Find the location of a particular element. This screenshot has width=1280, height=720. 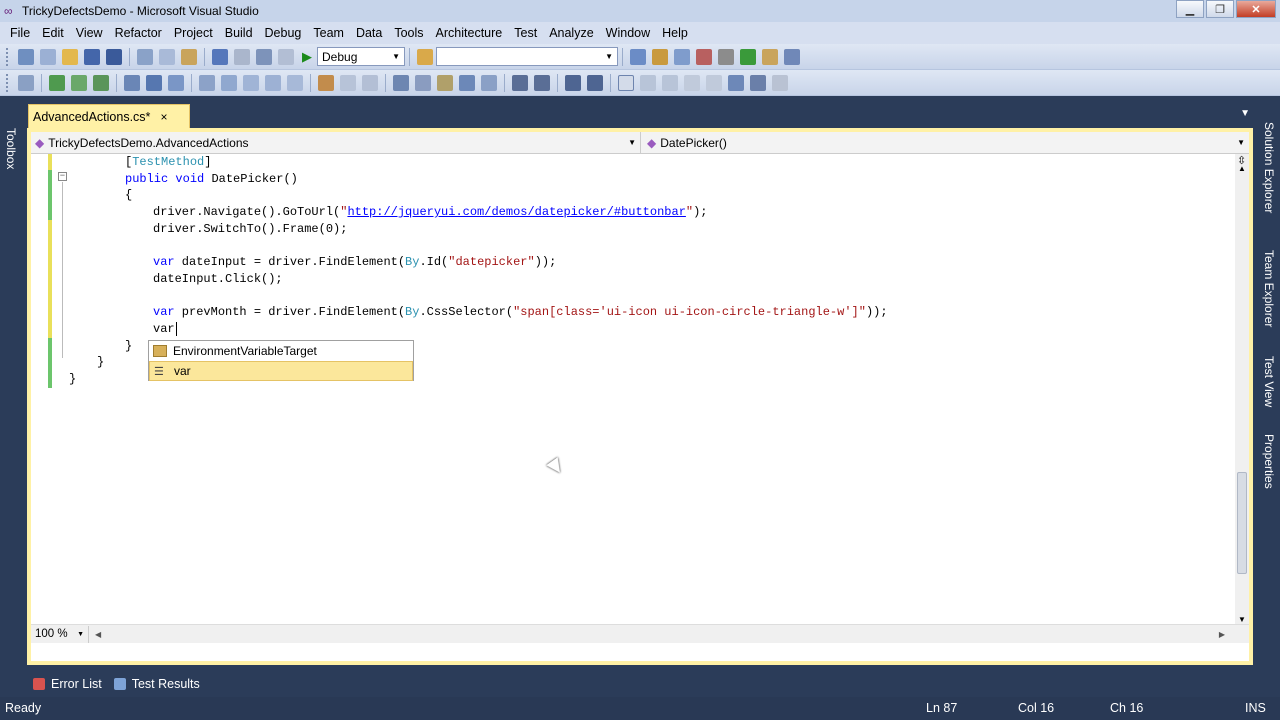

test-results-icon is located at coordinates (132, 82).